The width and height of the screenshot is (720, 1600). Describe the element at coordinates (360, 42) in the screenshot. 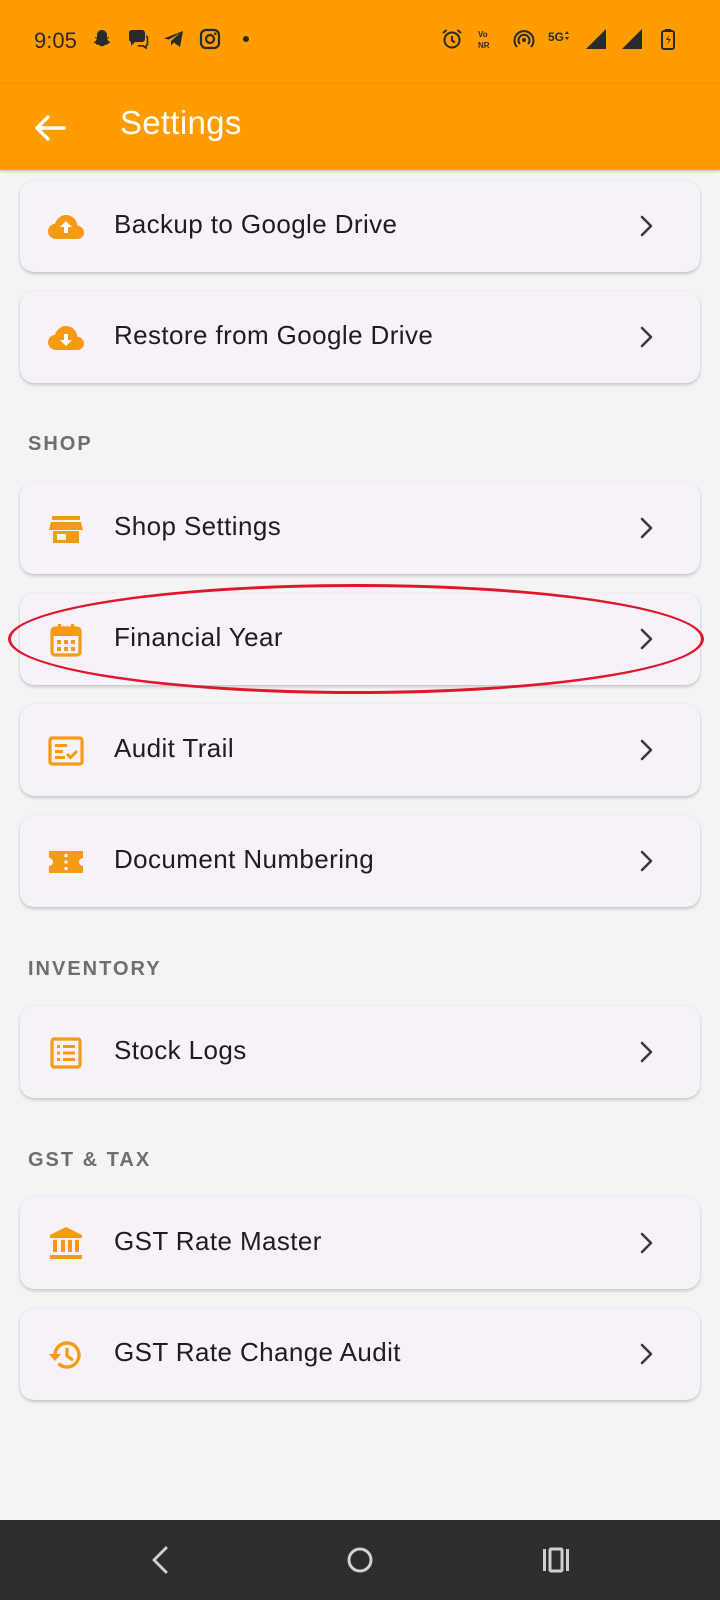

I see `status-bar: 9:05 Vo NR 5G` at that location.